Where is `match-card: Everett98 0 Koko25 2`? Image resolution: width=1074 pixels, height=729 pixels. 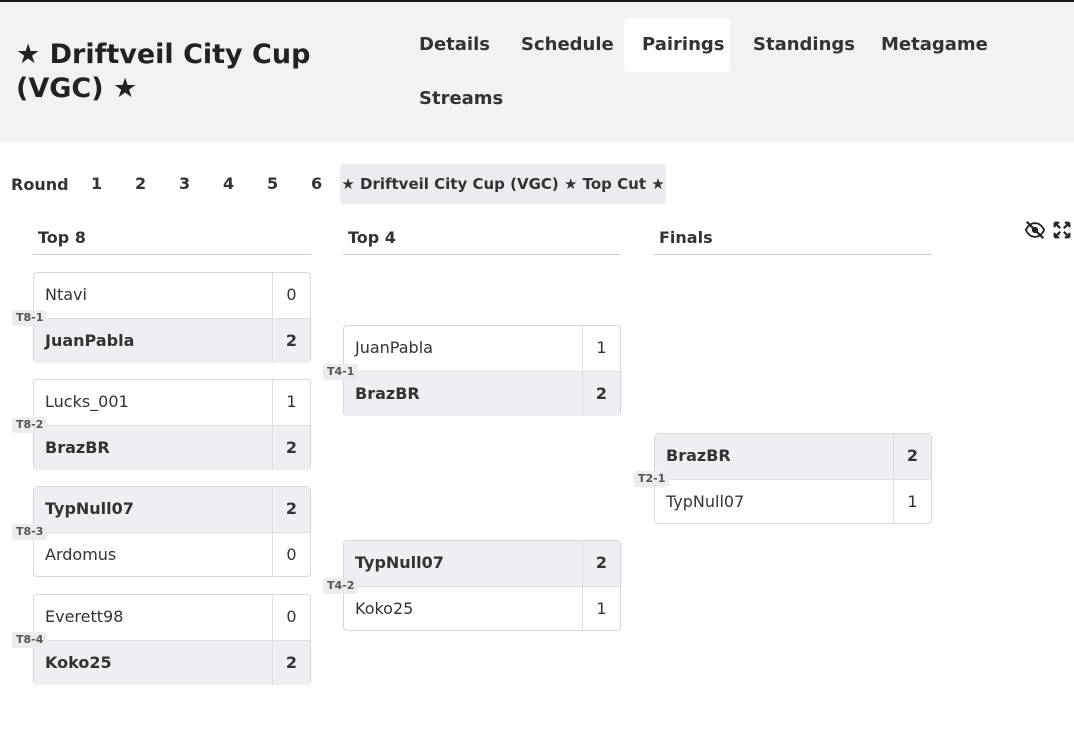 match-card: Everett98 0 Koko25 2 is located at coordinates (172, 639).